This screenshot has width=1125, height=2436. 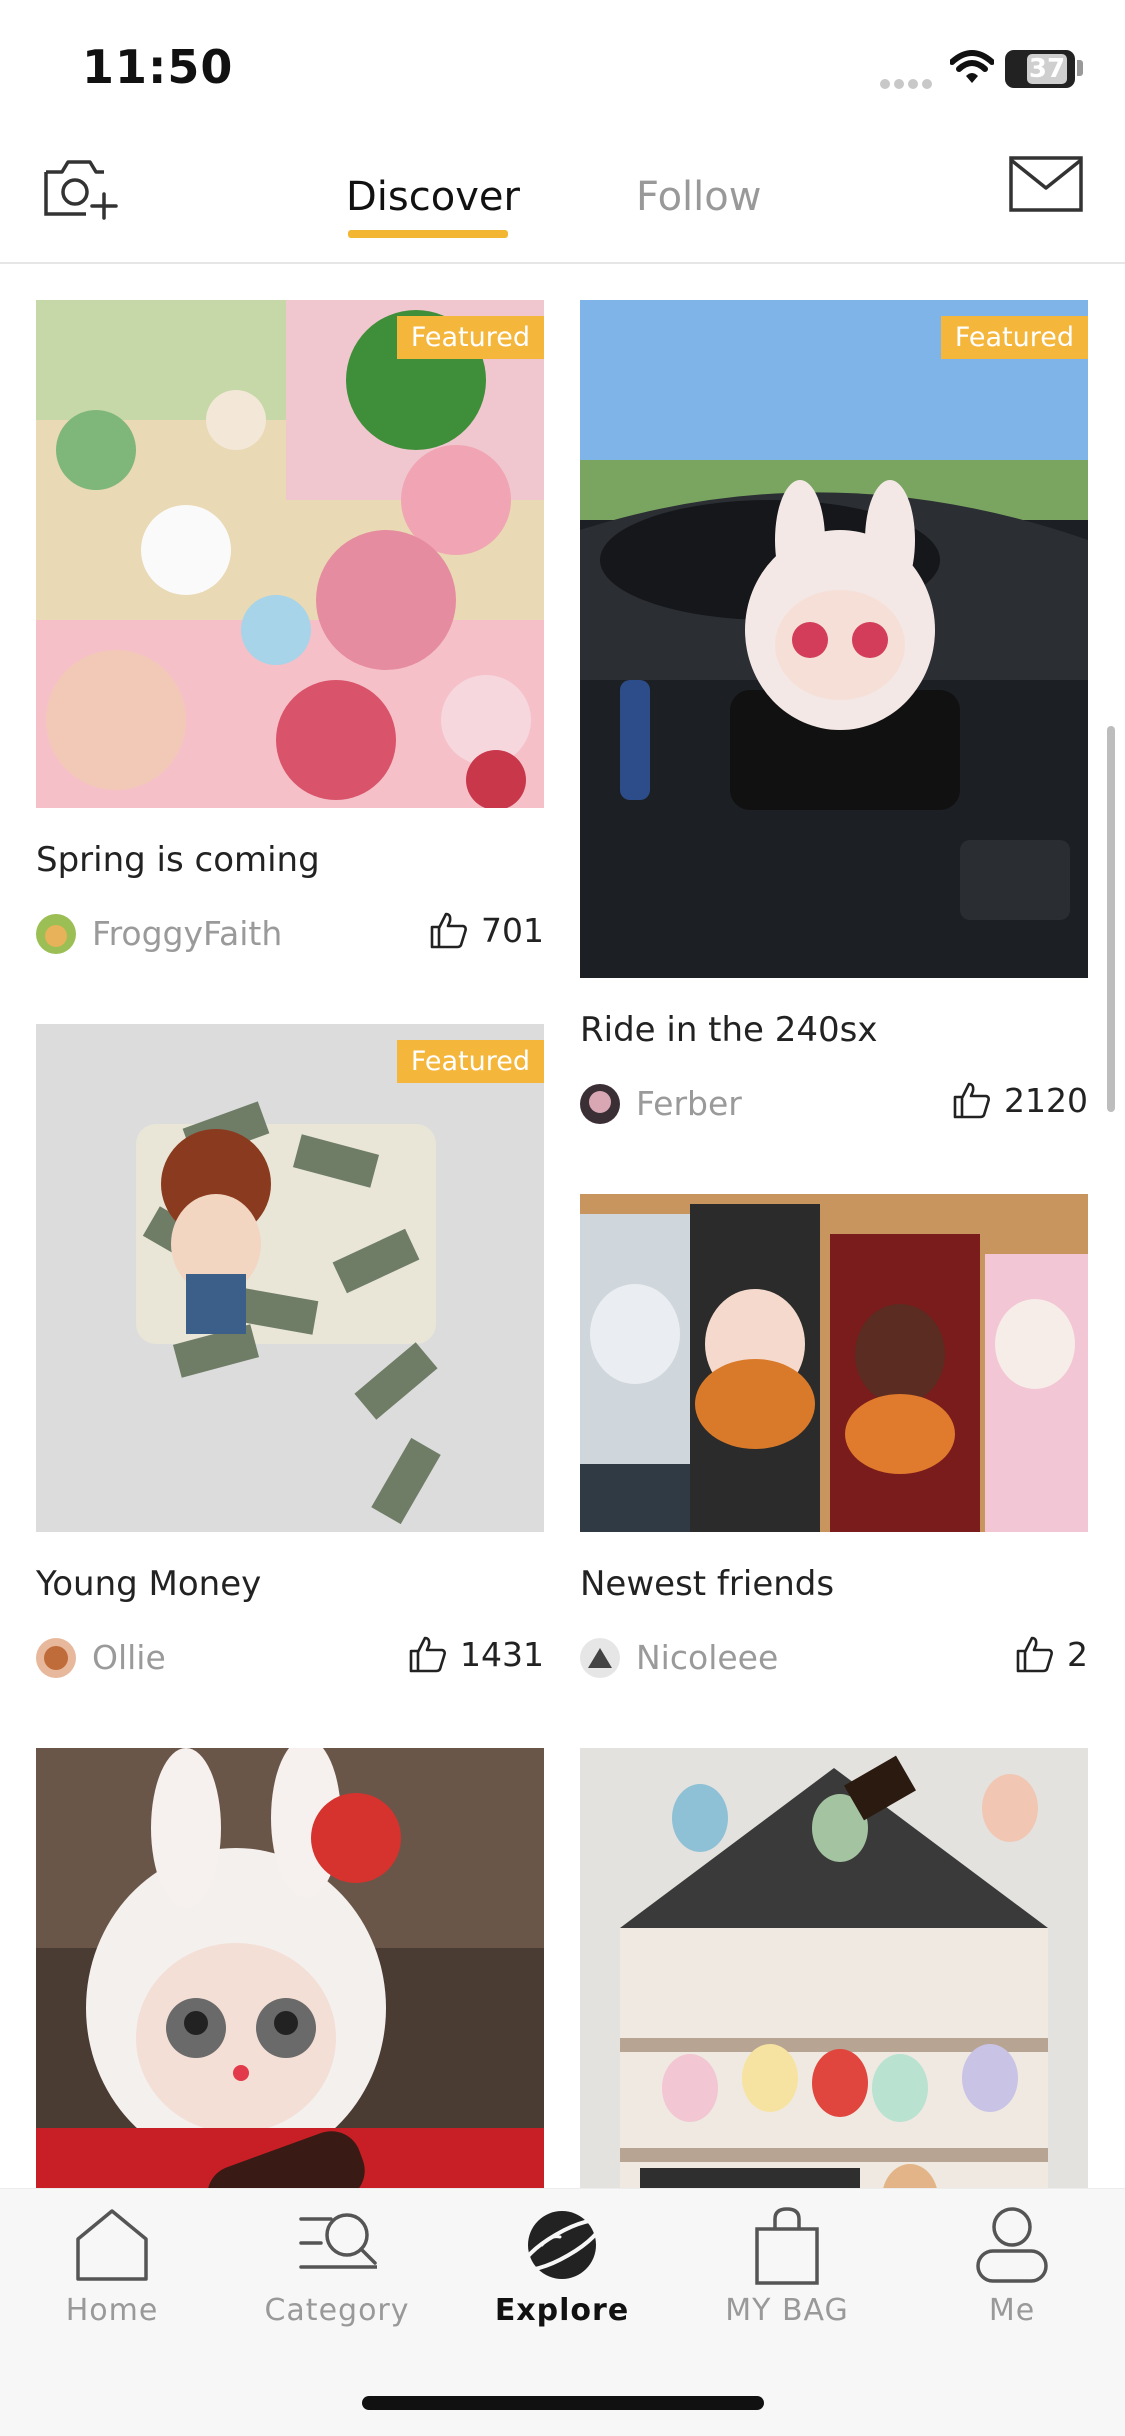 I want to click on wifi-icon, so click(x=972, y=70).